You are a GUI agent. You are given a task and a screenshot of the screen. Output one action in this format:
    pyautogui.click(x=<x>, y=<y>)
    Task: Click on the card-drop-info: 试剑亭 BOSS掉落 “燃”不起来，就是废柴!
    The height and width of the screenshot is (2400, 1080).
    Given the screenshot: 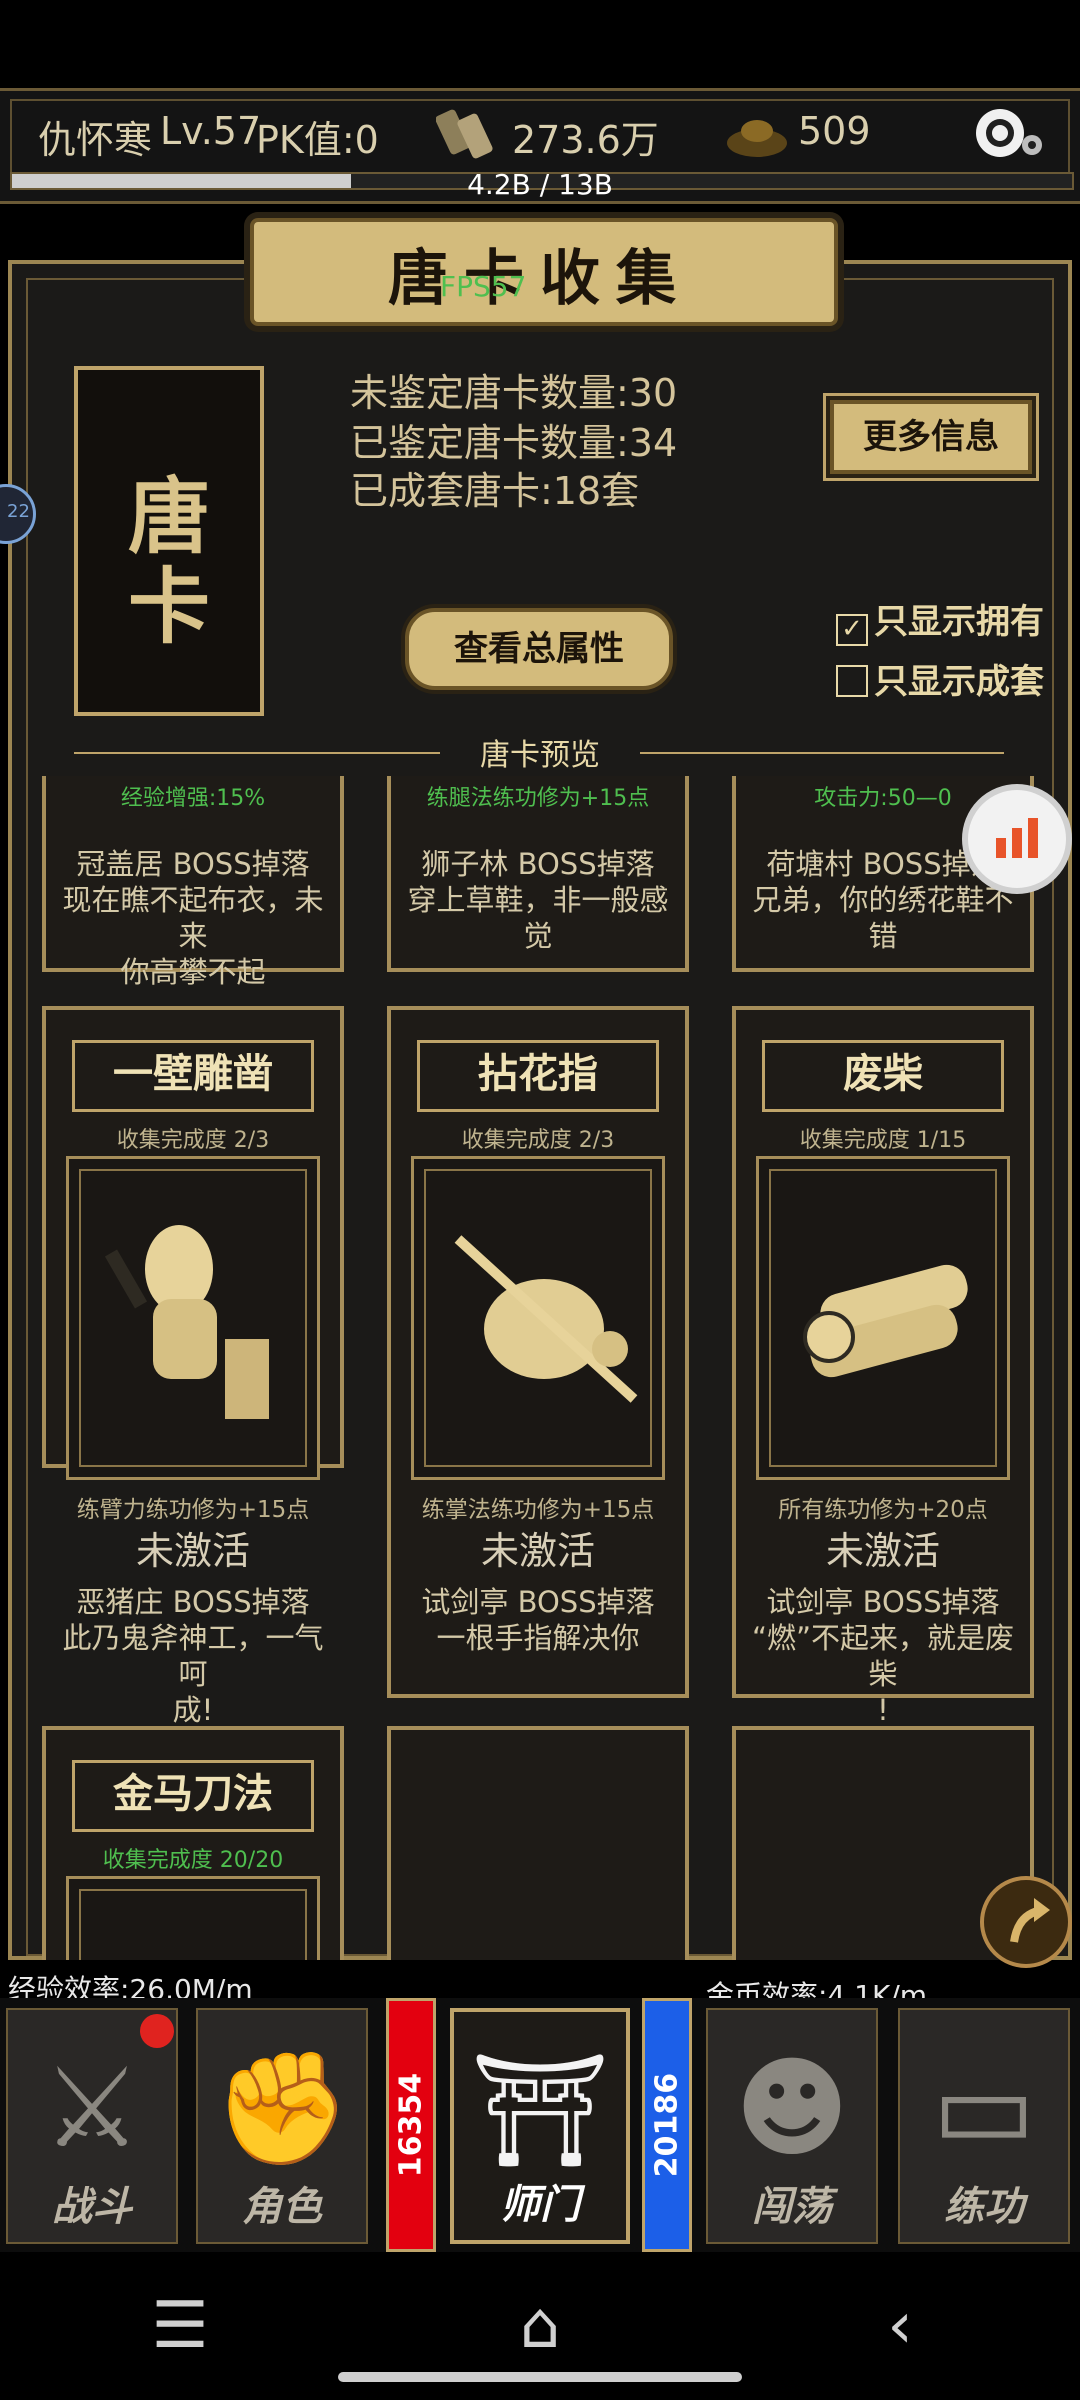 What is the action you would take?
    pyautogui.click(x=883, y=1656)
    